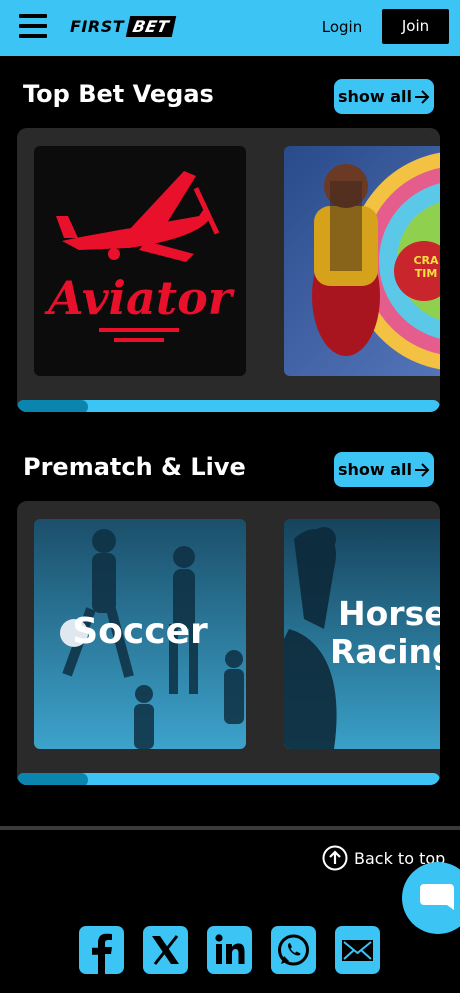 The width and height of the screenshot is (460, 993). I want to click on show-all-button-prematch: show all, so click(384, 469).